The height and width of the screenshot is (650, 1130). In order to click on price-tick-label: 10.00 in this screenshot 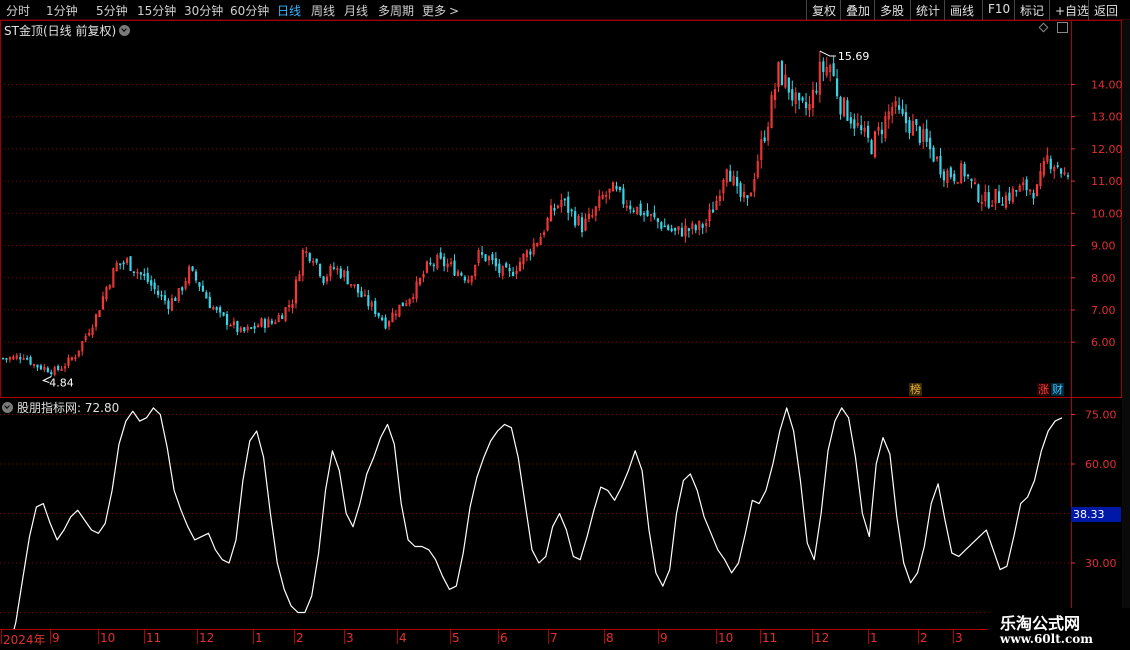, I will do `click(1106, 213)`.